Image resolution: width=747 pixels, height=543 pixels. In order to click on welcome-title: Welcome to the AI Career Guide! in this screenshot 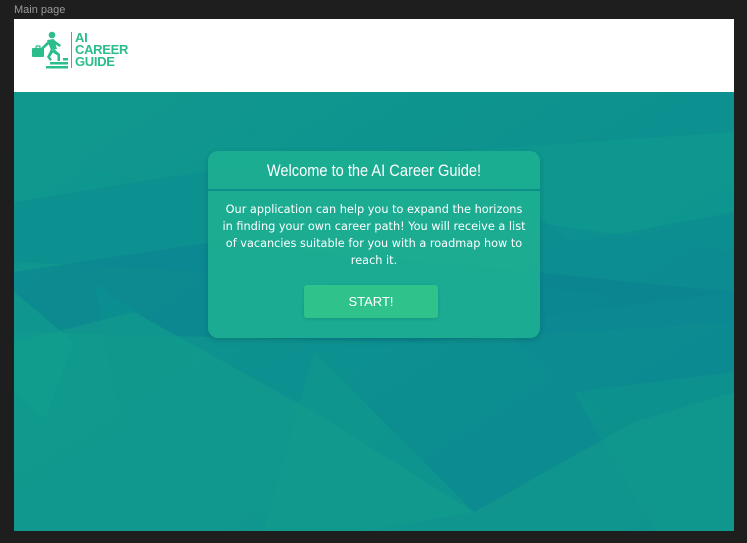, I will do `click(374, 170)`.